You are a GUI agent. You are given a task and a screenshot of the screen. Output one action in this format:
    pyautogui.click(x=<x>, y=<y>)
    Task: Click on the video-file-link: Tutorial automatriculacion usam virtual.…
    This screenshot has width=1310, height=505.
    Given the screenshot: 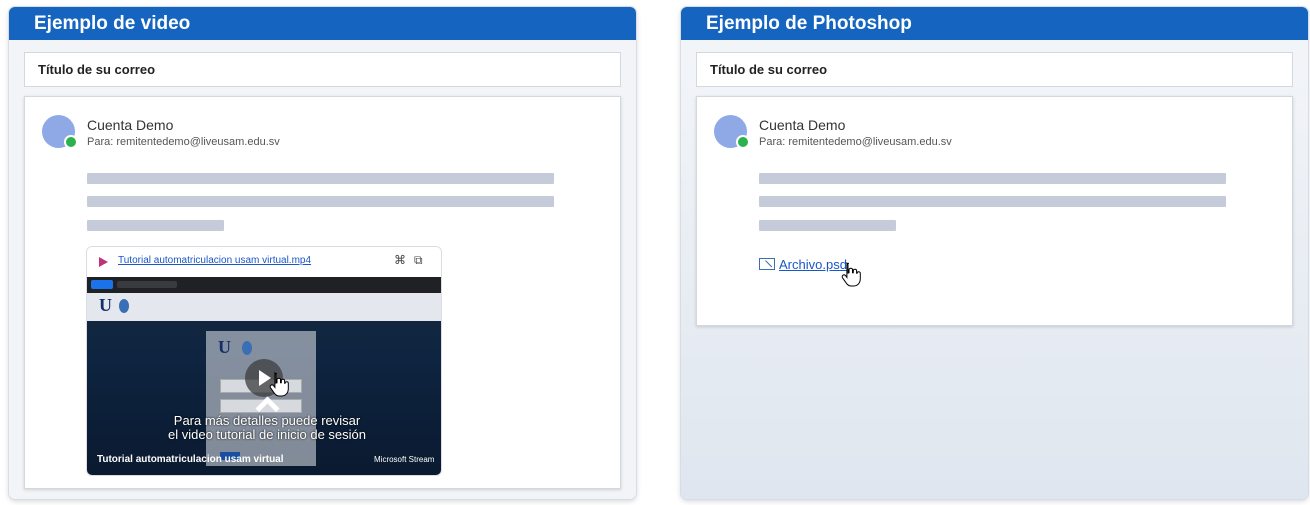 What is the action you would take?
    pyautogui.click(x=214, y=260)
    